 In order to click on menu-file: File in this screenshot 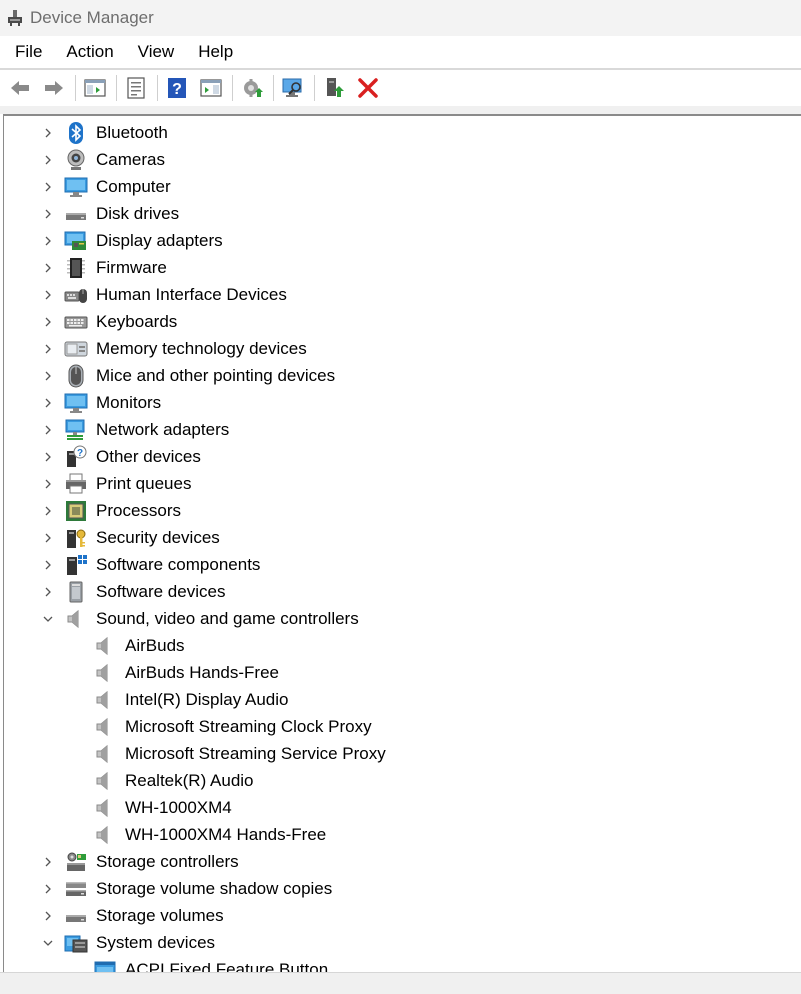, I will do `click(27, 52)`.